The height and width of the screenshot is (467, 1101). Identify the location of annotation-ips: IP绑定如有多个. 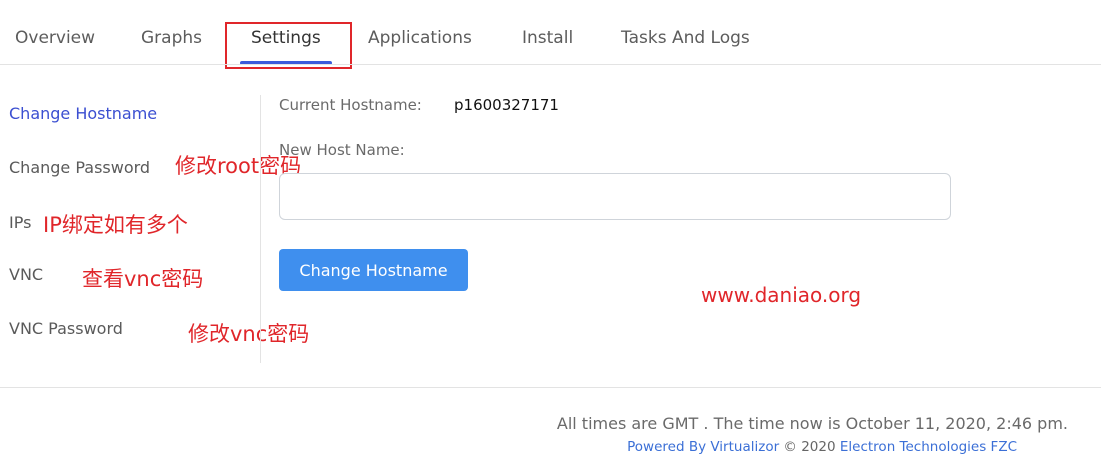
(115, 225).